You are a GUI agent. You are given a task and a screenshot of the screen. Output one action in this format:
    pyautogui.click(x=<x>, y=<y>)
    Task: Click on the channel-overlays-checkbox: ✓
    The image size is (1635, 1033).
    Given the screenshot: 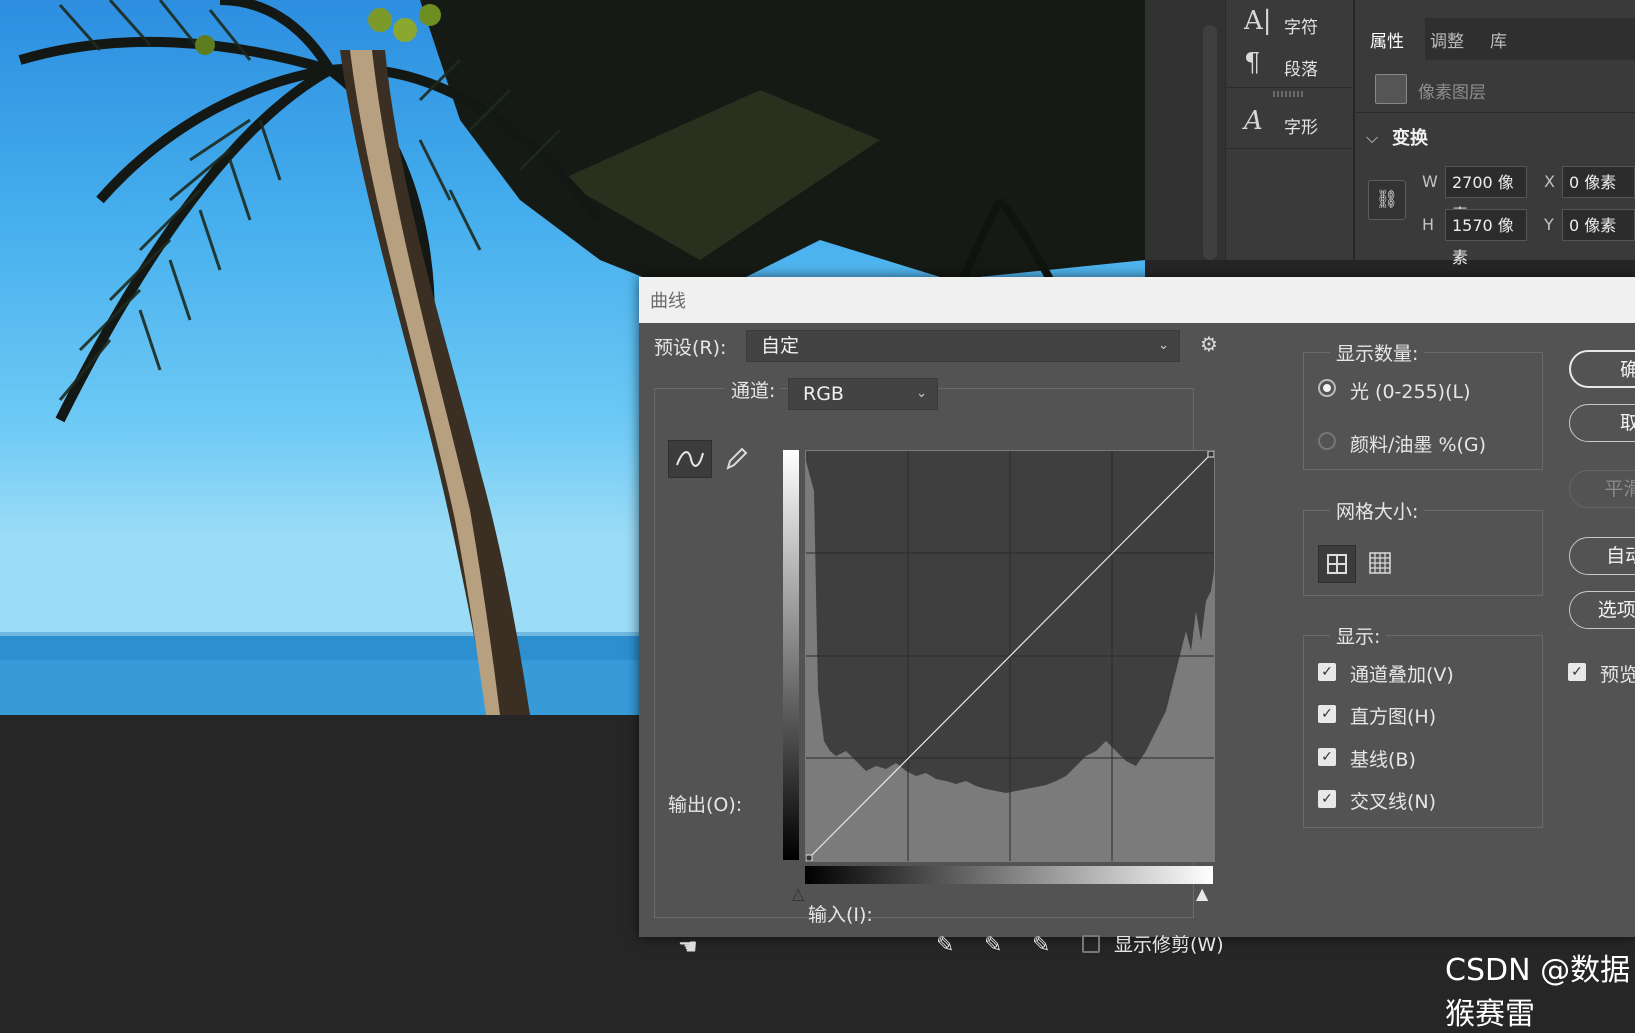 What is the action you would take?
    pyautogui.click(x=1327, y=672)
    